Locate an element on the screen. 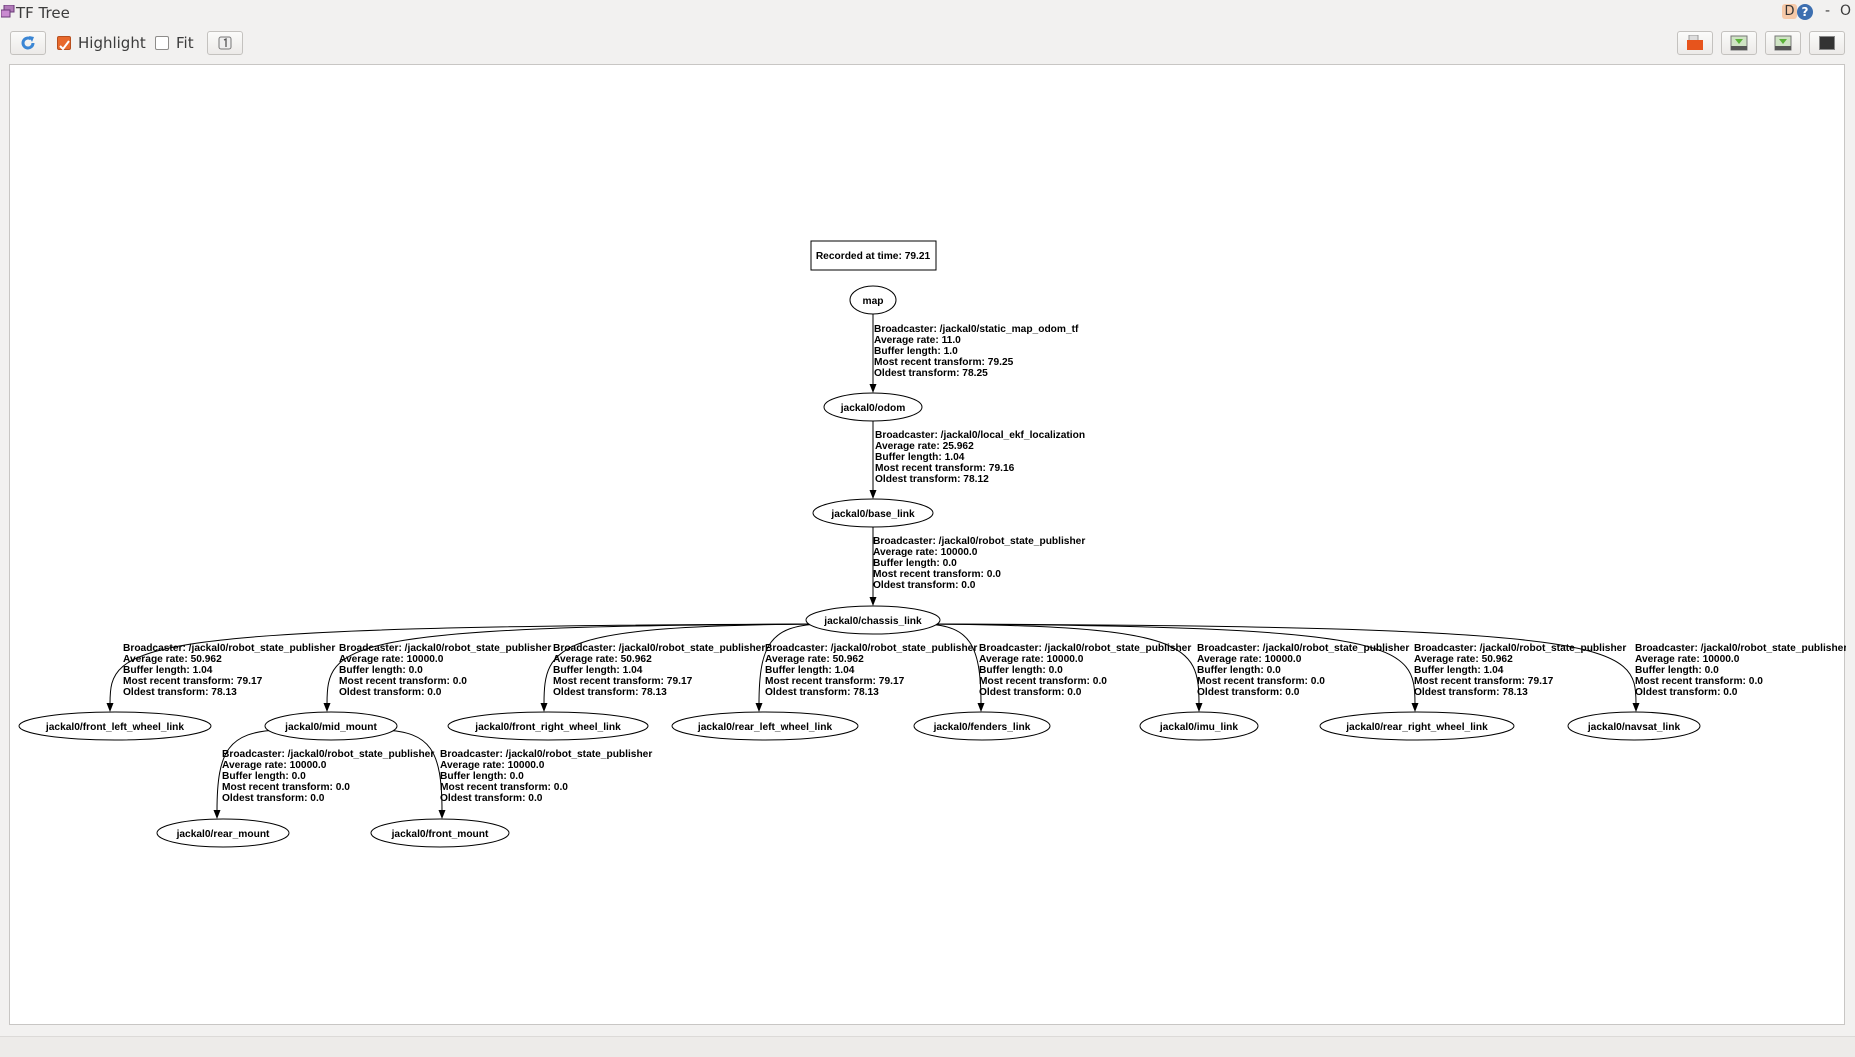  save-dot-icon is located at coordinates (1739, 43).